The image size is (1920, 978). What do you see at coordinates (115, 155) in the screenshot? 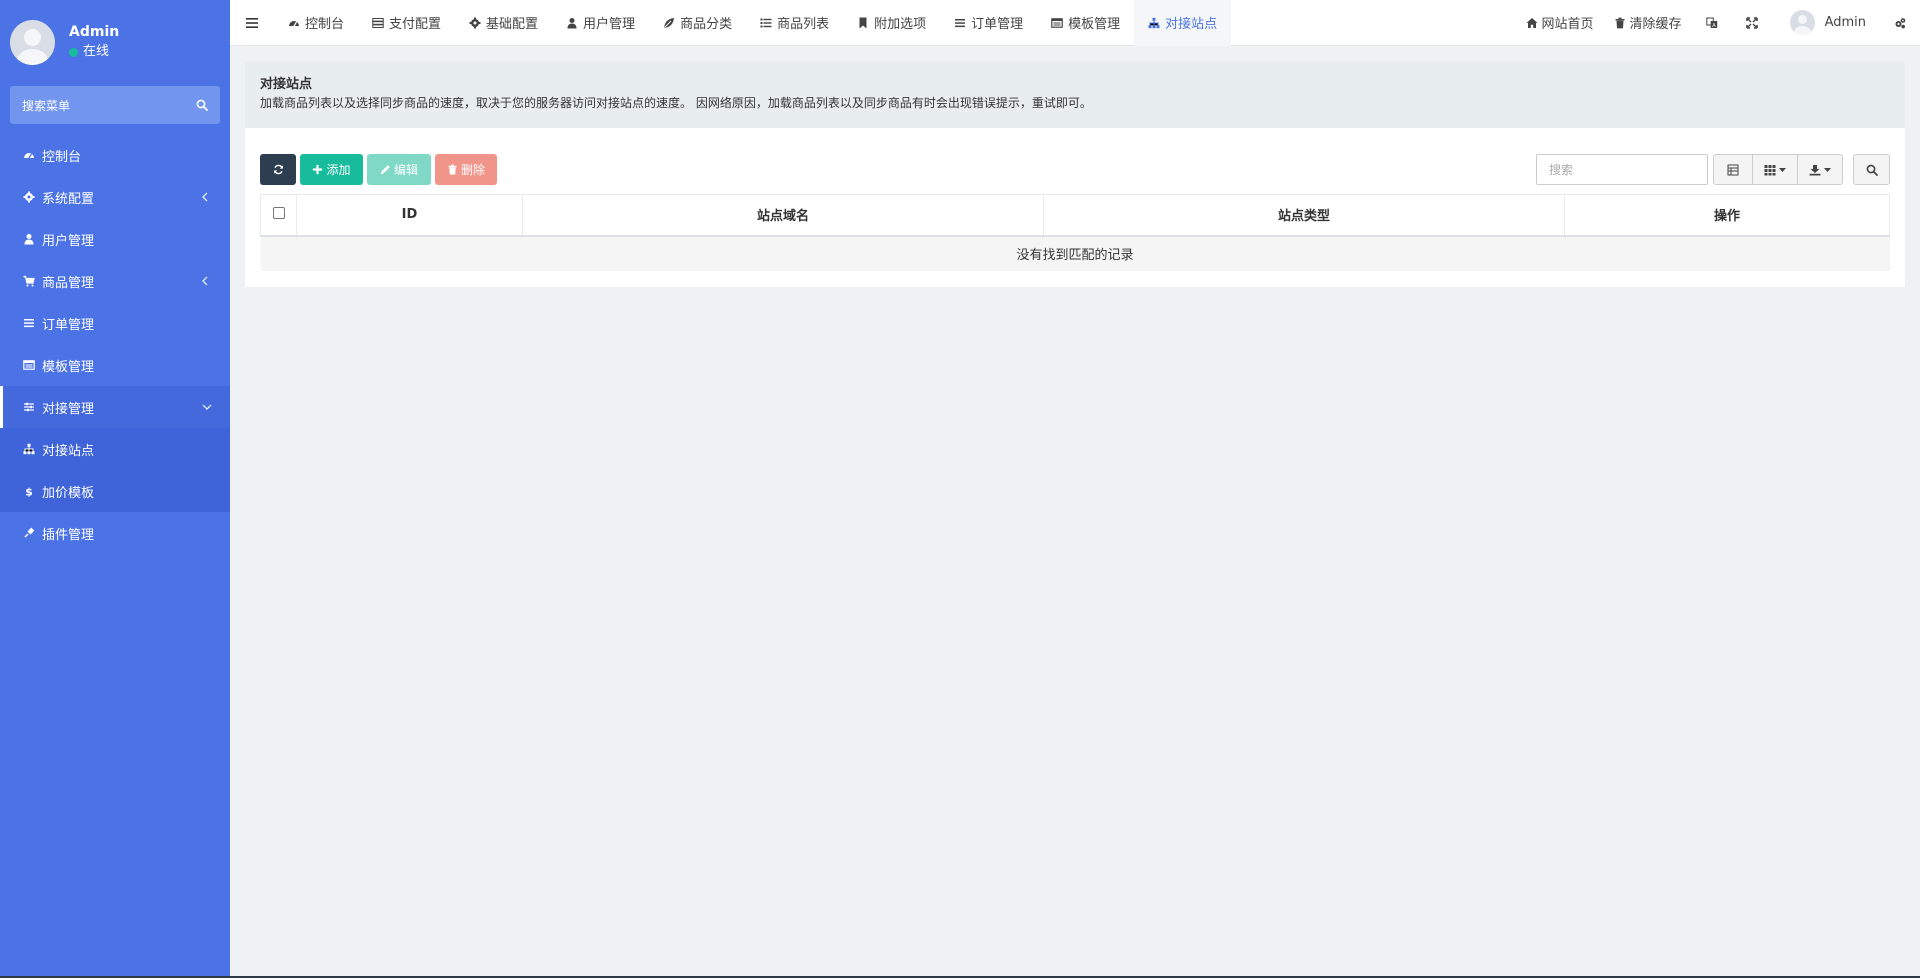
I see `sidebar-item-dashboard: 控制台` at bounding box center [115, 155].